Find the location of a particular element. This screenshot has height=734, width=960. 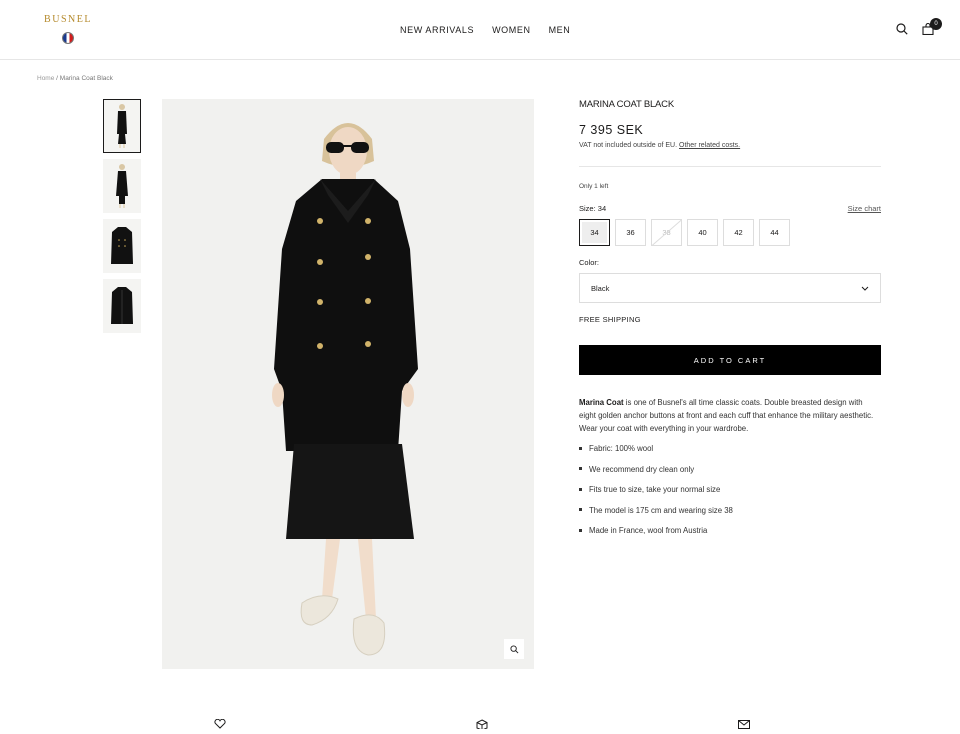

cart-button: 0 is located at coordinates (932, 29).